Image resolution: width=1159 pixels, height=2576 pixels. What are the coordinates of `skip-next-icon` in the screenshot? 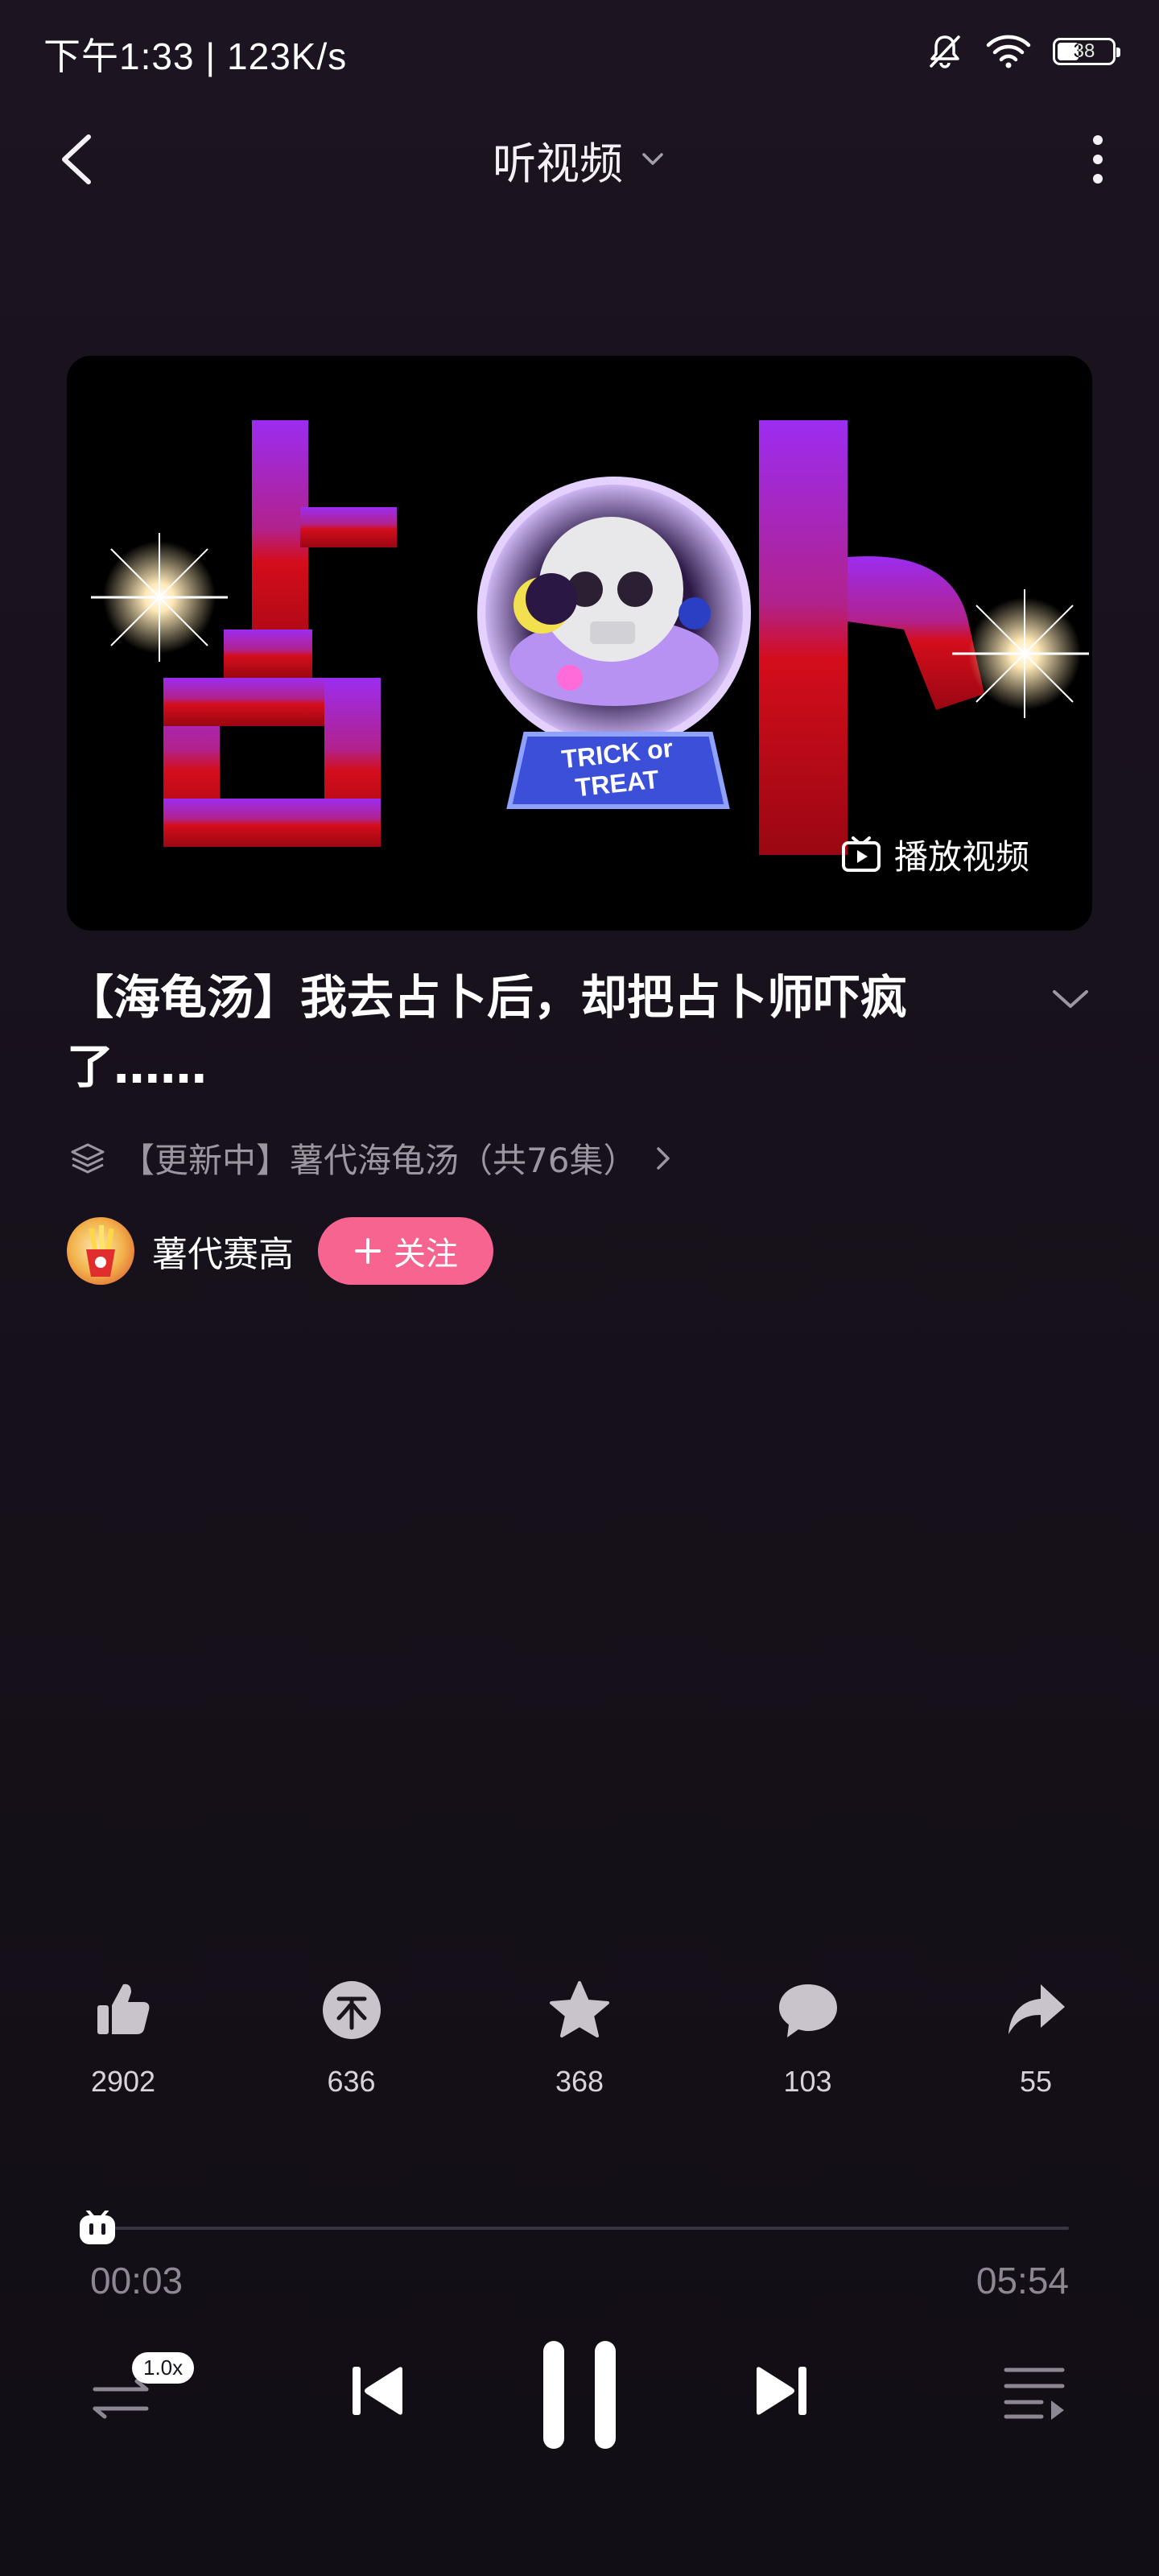 It's located at (781, 2391).